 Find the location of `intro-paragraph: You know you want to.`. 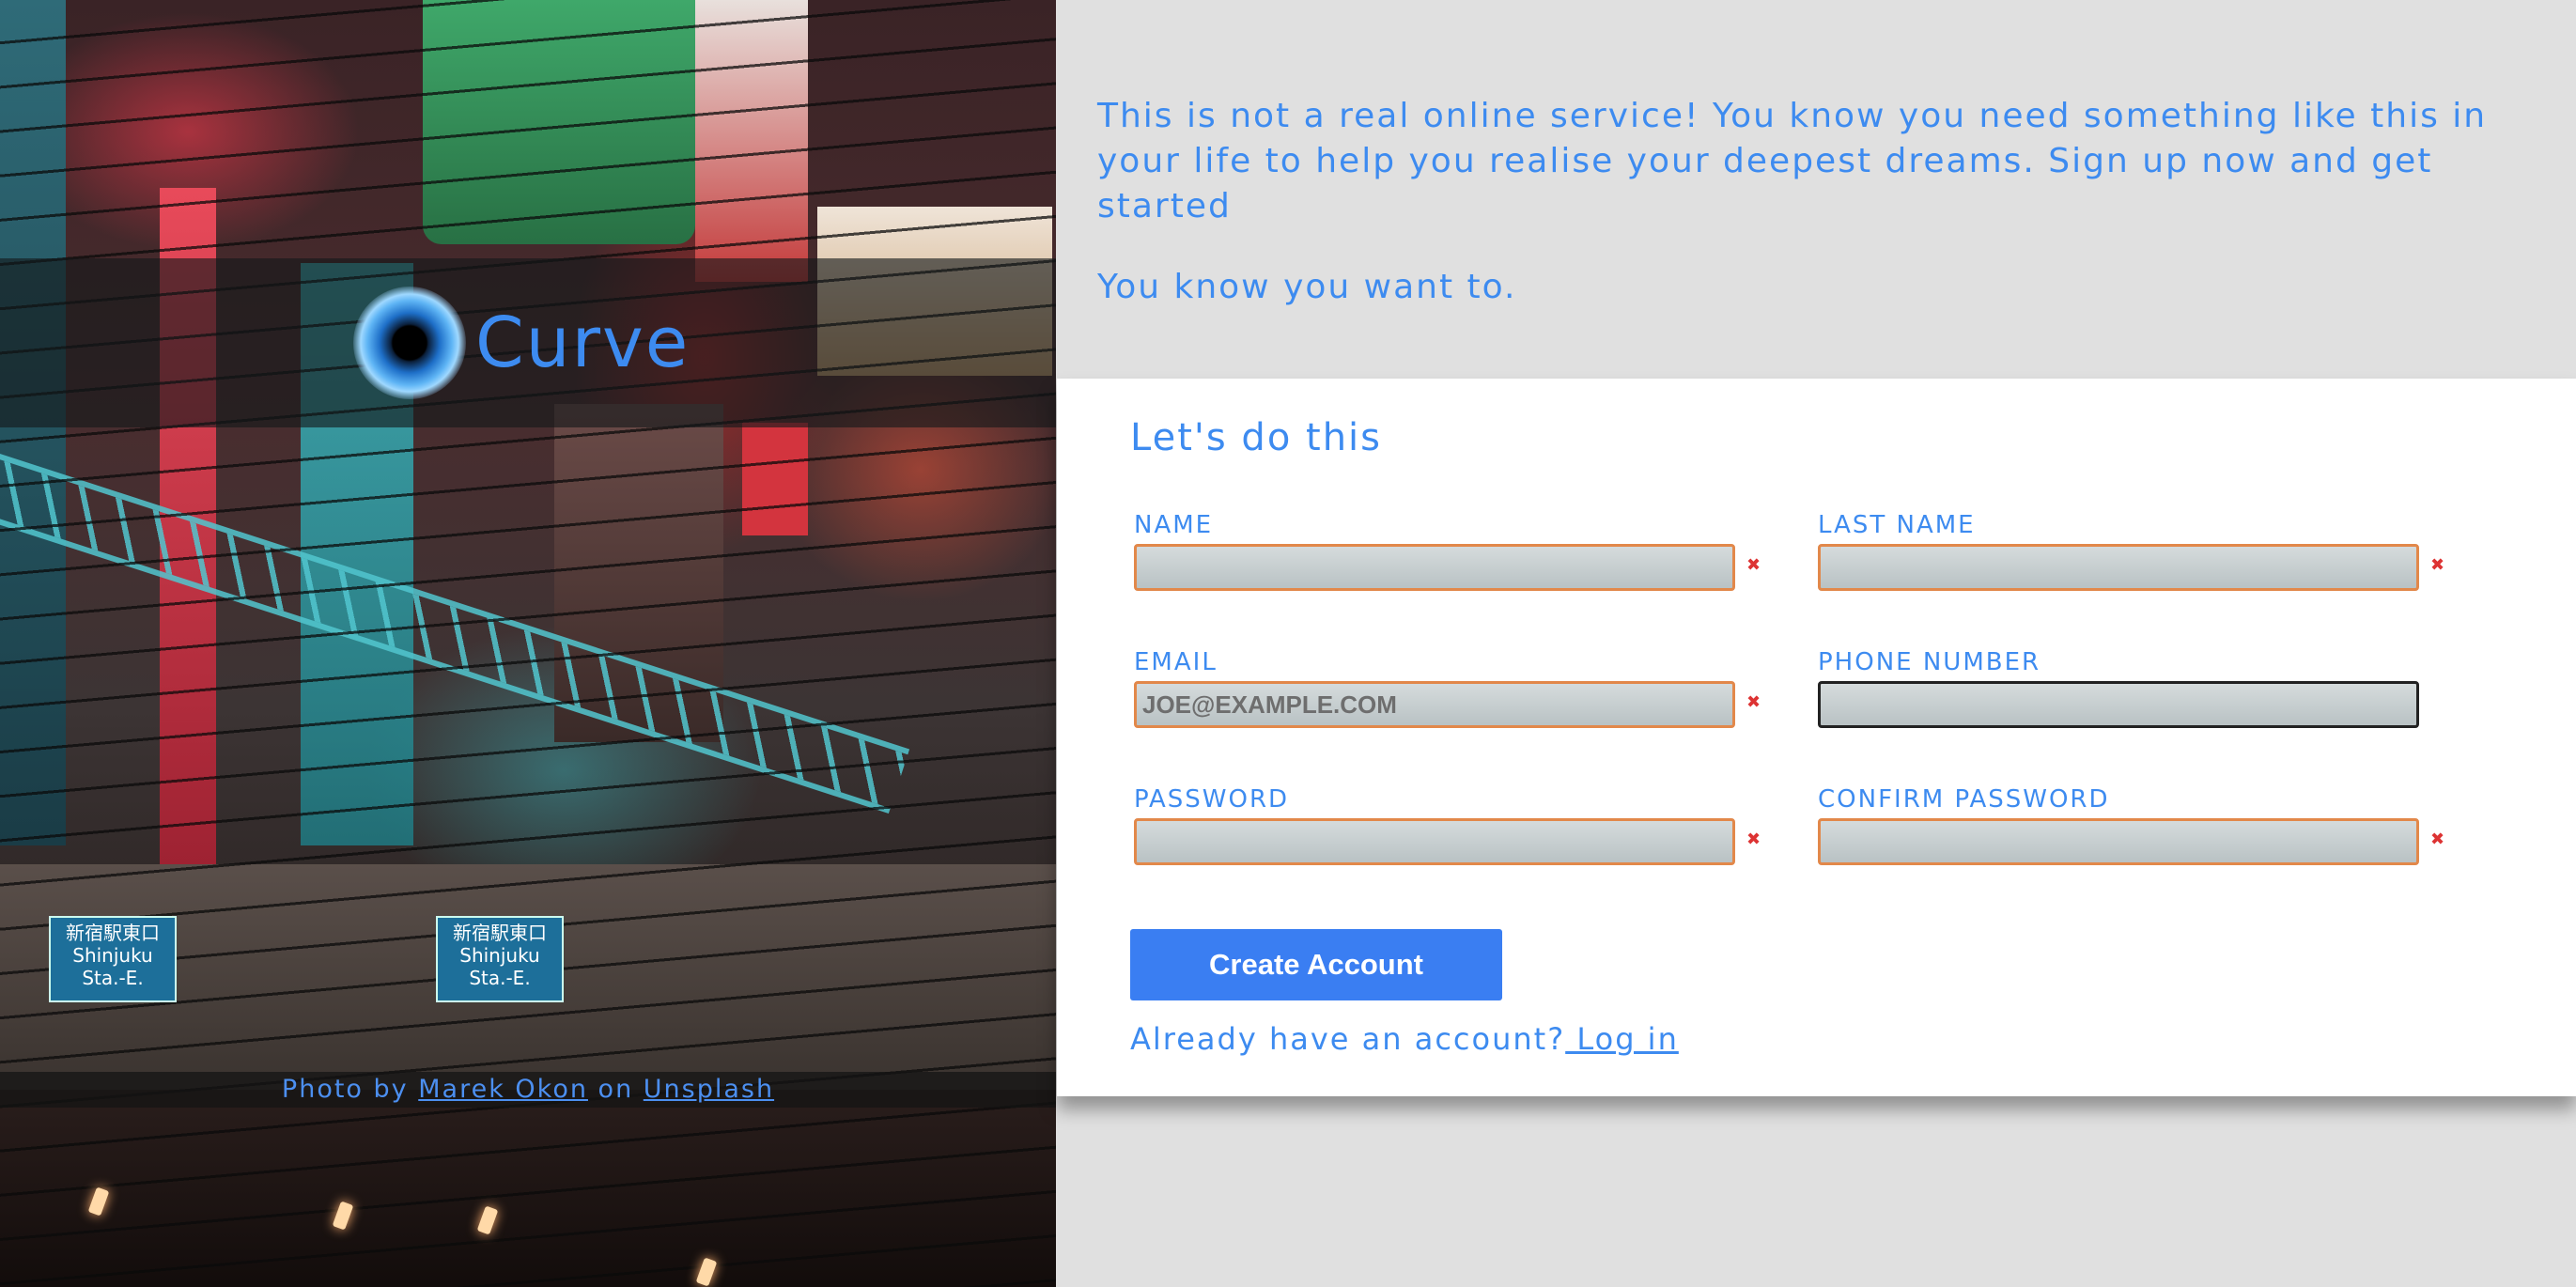

intro-paragraph: You know you want to. is located at coordinates (1307, 287).